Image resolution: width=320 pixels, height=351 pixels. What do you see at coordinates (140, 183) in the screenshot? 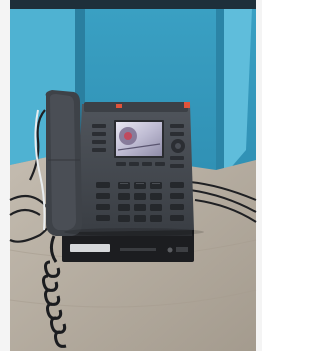
I see `keypad-highlights` at bounding box center [140, 183].